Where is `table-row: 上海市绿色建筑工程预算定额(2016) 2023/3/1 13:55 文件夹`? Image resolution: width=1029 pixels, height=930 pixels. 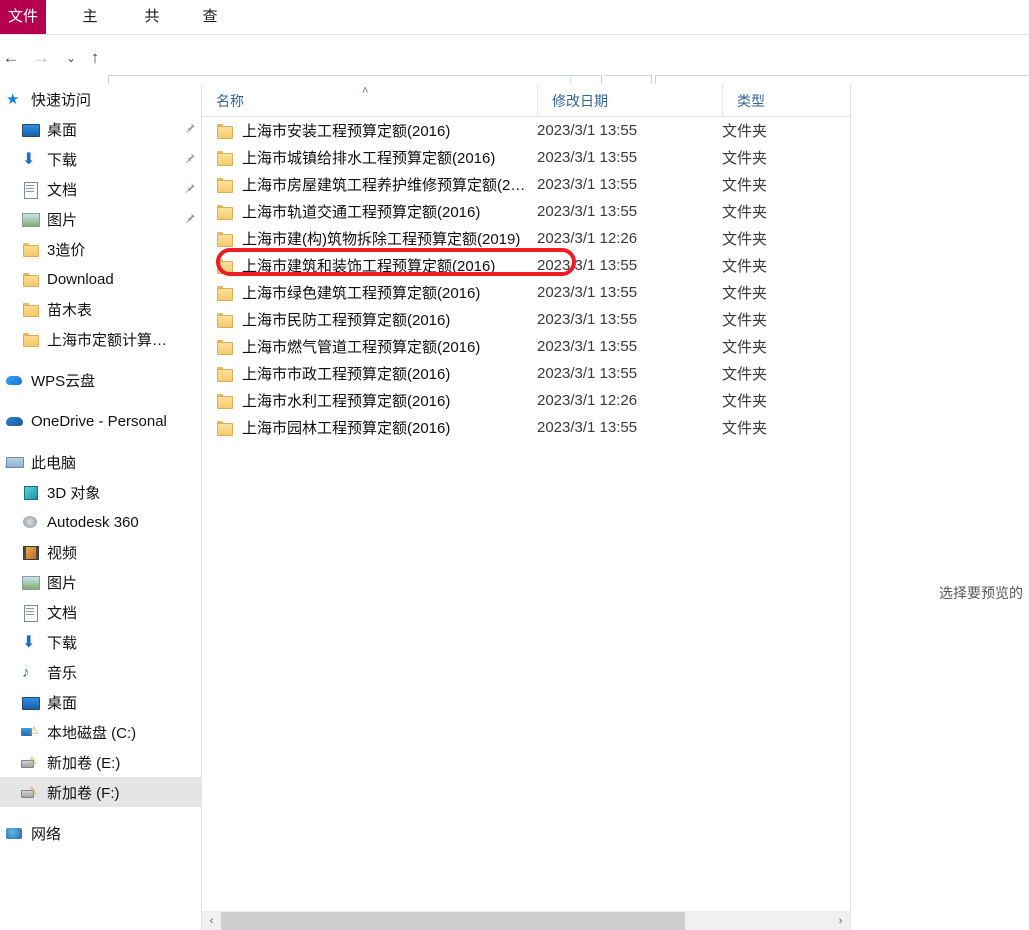
table-row: 上海市绿色建筑工程预算定额(2016) 2023/3/1 13:55 文件夹 is located at coordinates (526, 292).